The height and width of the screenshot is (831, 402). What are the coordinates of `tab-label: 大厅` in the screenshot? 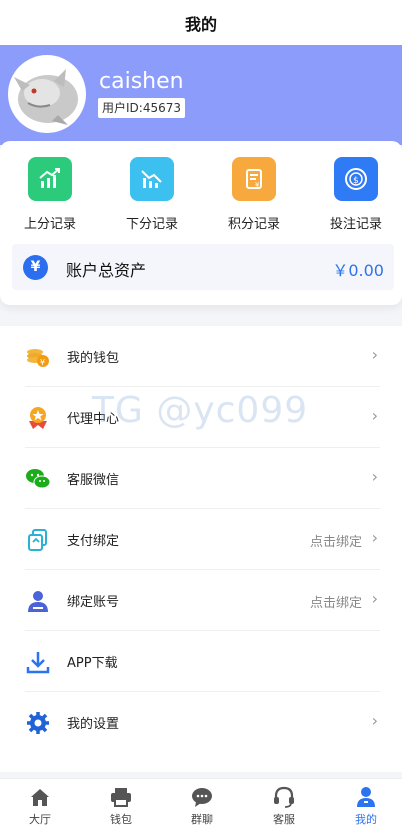 It's located at (40, 819).